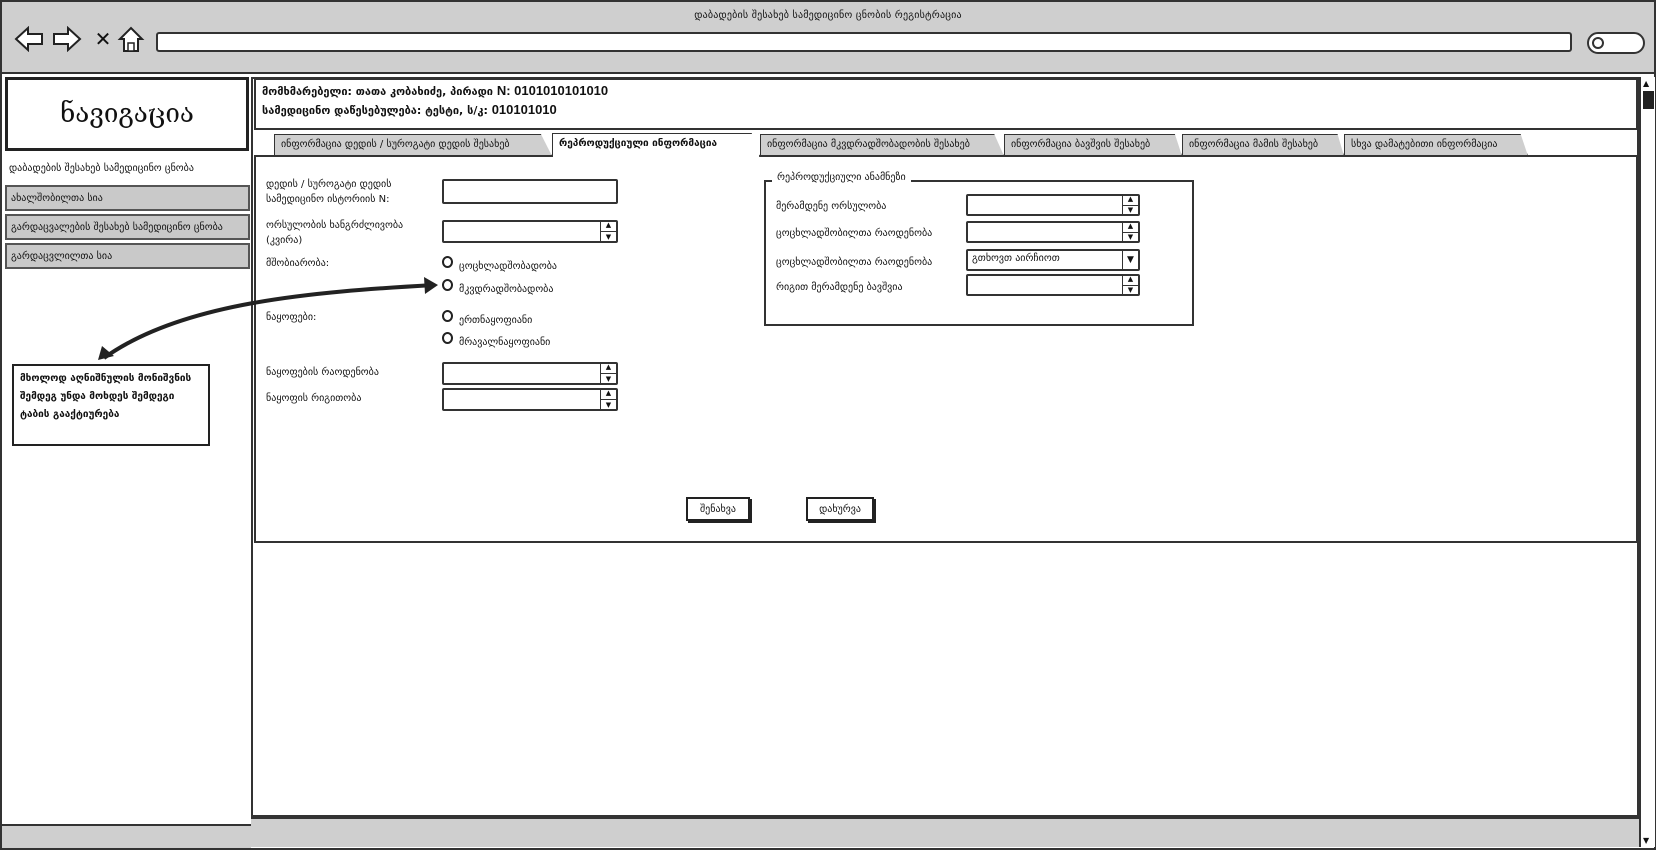 The image size is (1656, 850). I want to click on sidebar-item-death-certificate: გარდაცვალების შესახებ სამედიცინო ცნობა, so click(127, 227).